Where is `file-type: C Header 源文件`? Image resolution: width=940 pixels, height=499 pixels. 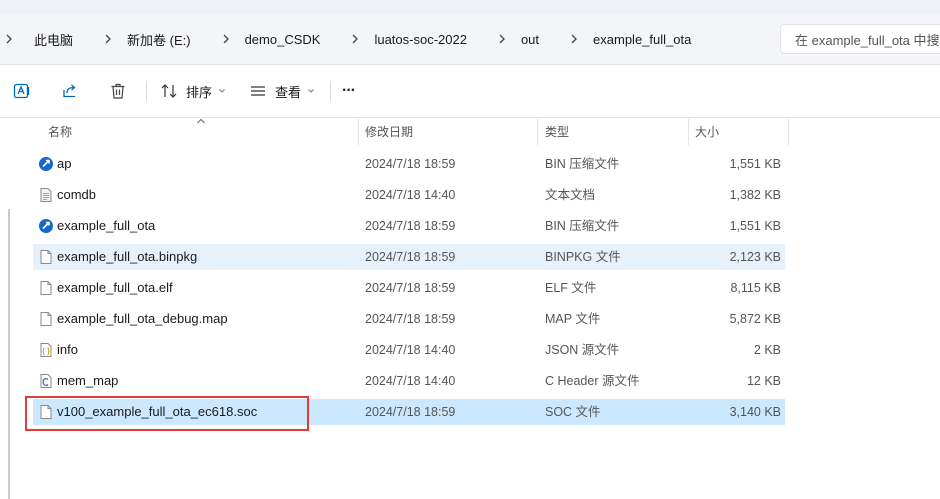 file-type: C Header 源文件 is located at coordinates (592, 381).